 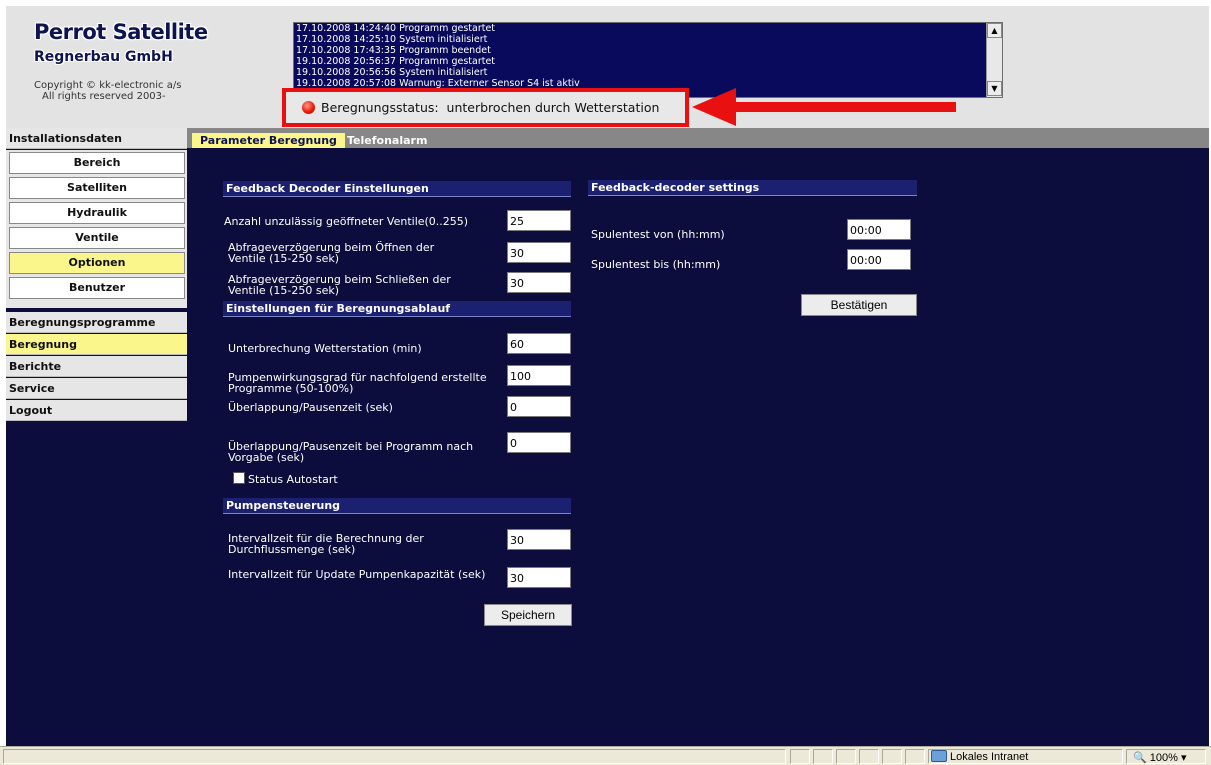 What do you see at coordinates (539, 406) in the screenshot?
I see `pausenzeit-input` at bounding box center [539, 406].